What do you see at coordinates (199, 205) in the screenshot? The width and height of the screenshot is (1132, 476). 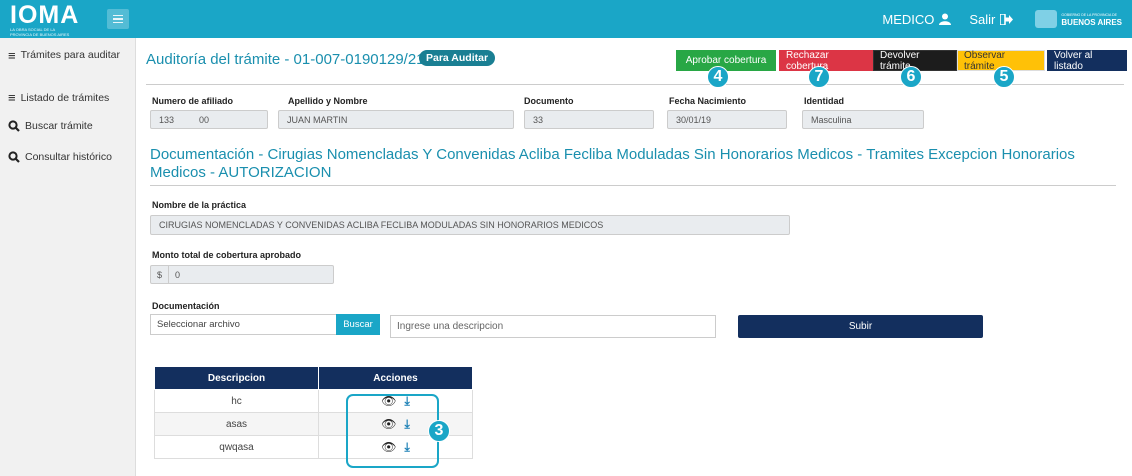 I see `practice-name-label: Nombre de la práctica` at bounding box center [199, 205].